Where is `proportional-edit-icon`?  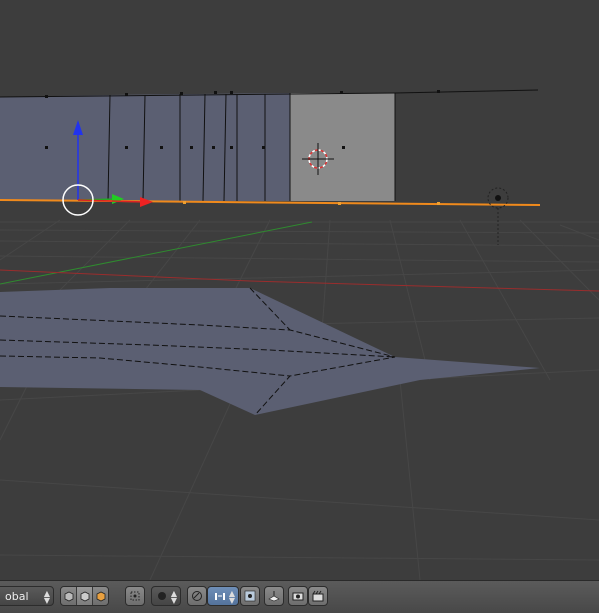 proportional-edit-icon is located at coordinates (197, 596).